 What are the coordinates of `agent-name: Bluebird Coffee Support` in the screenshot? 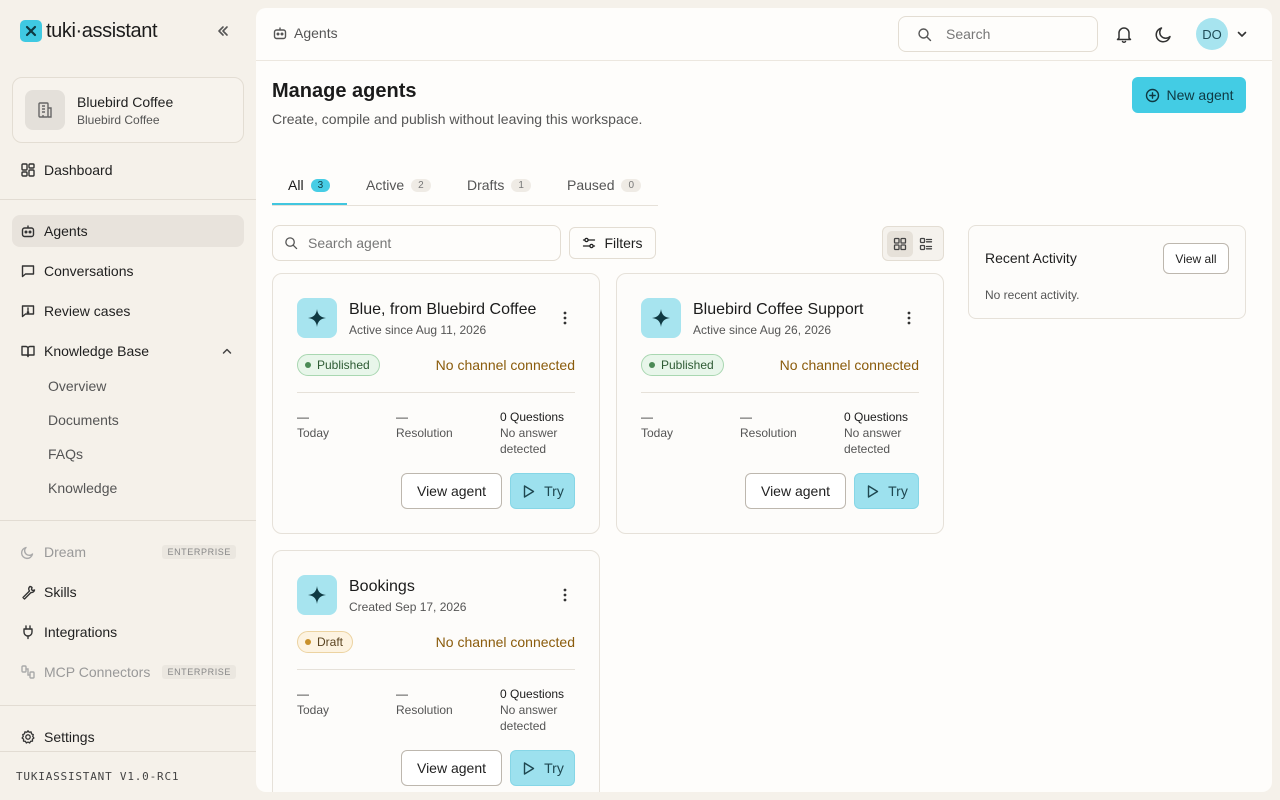 It's located at (778, 310).